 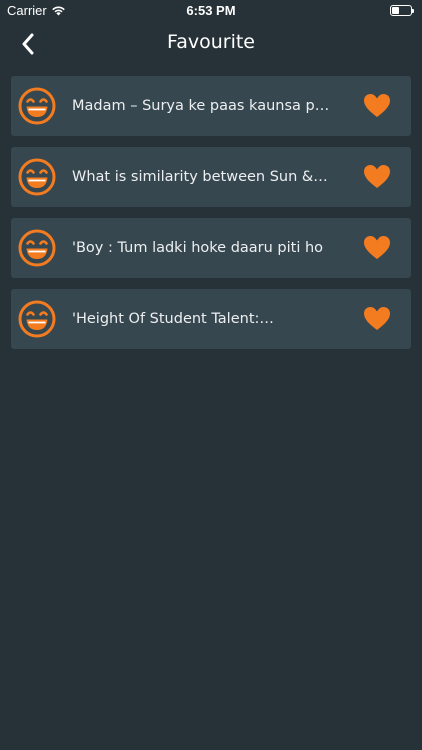 I want to click on battery-level, so click(x=395, y=10).